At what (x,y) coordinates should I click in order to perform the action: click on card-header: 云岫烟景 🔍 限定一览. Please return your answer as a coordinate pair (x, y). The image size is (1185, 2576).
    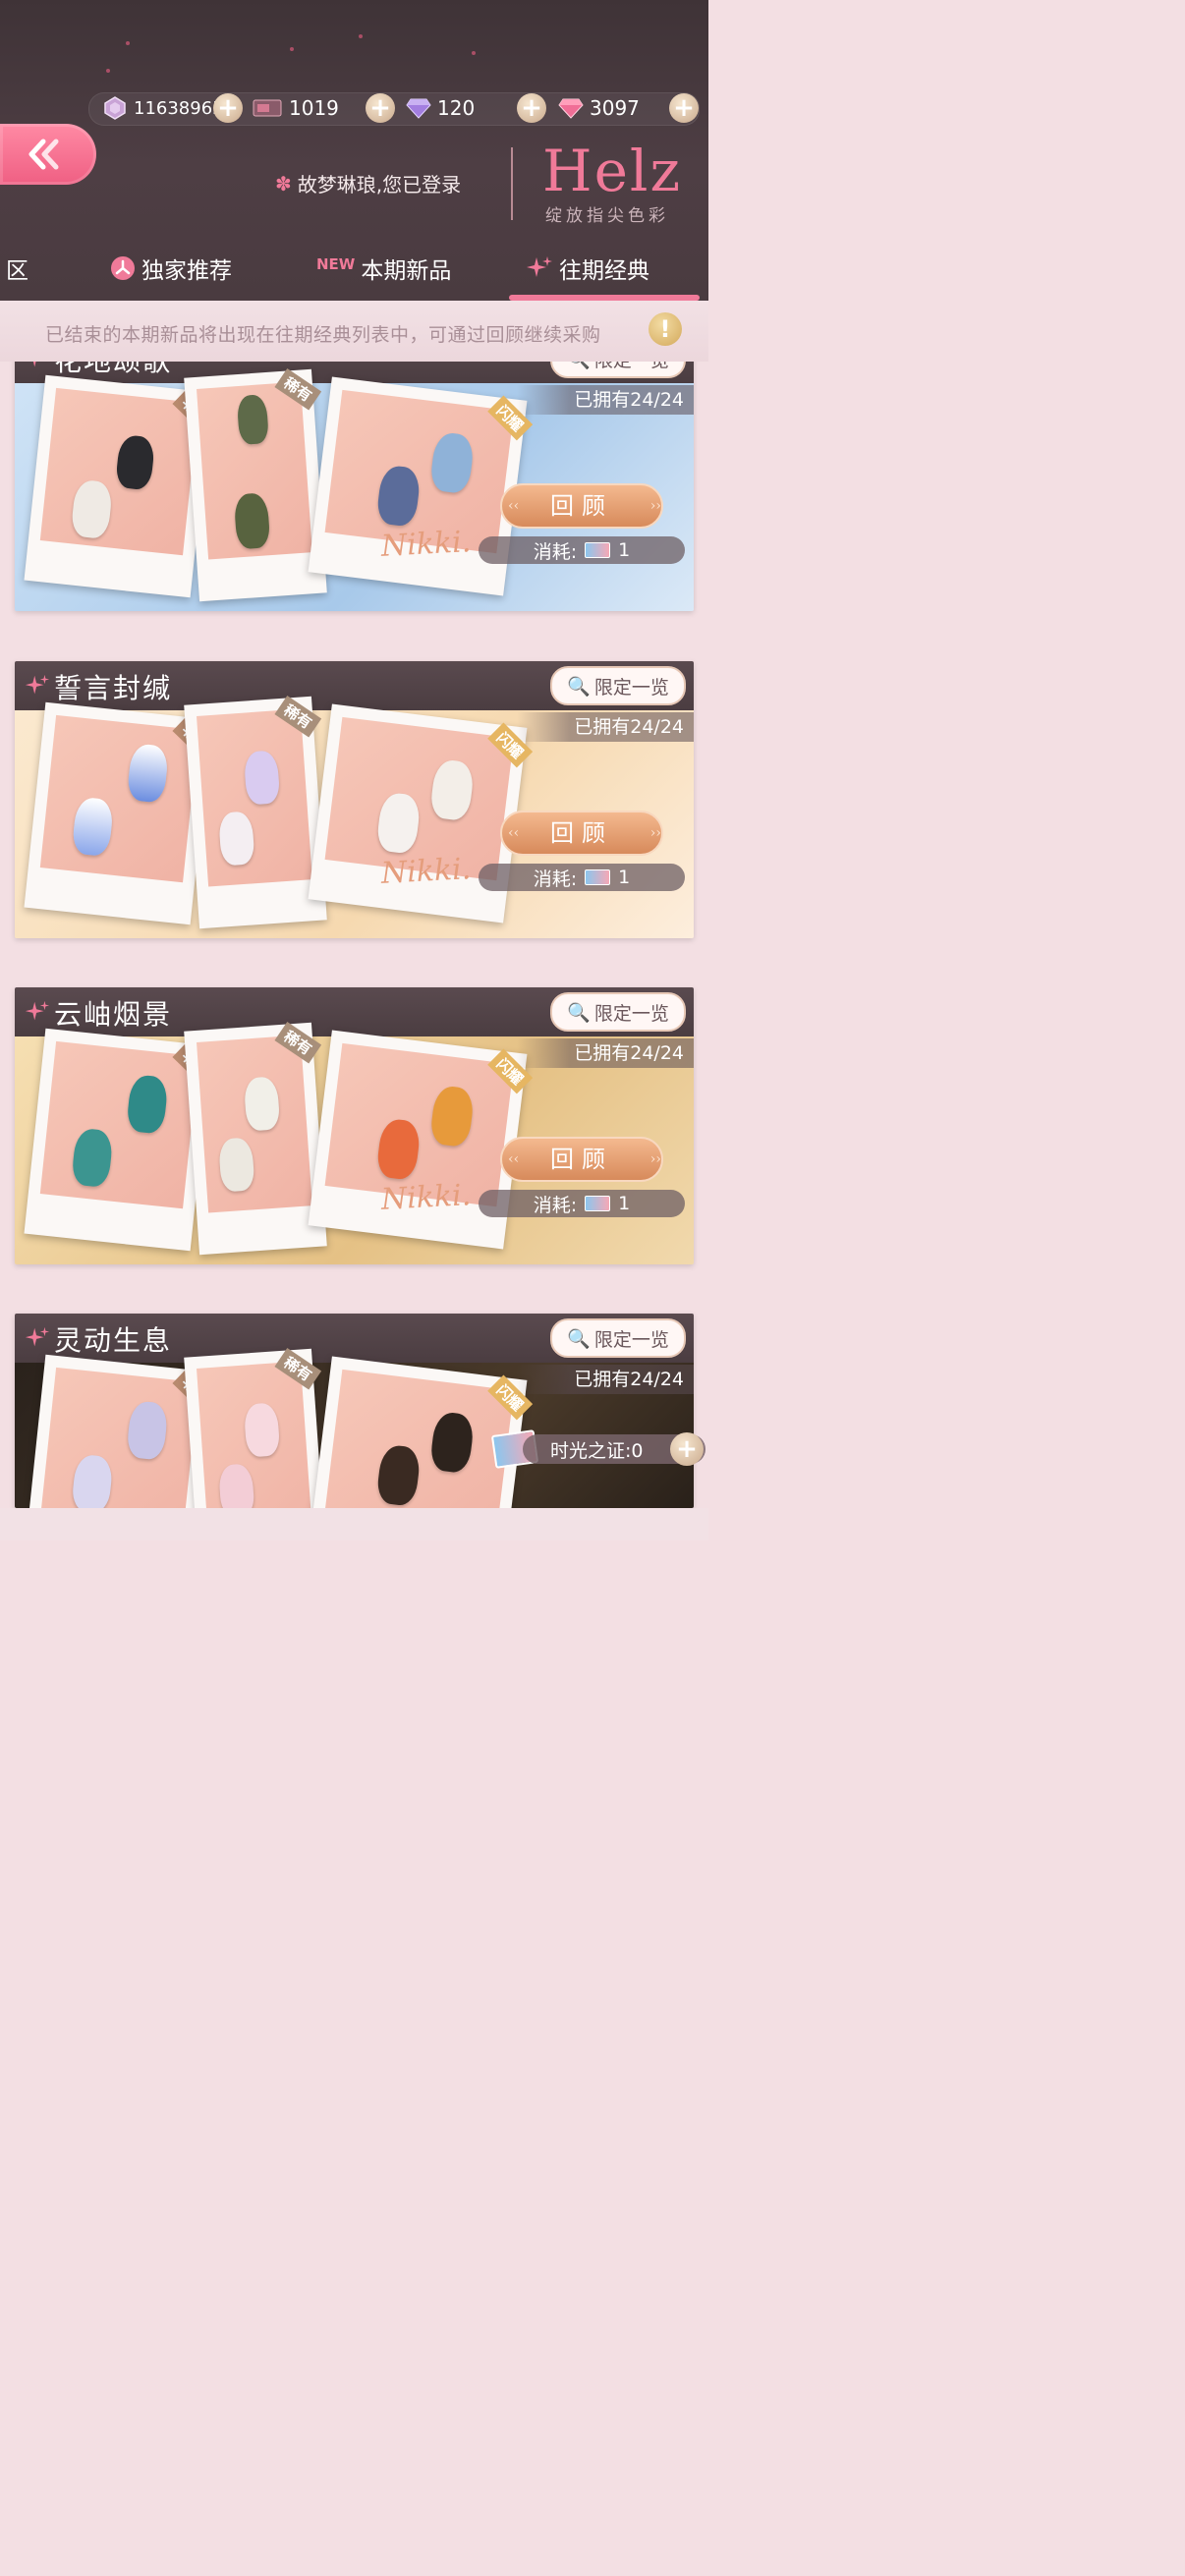
    Looking at the image, I should click on (354, 1011).